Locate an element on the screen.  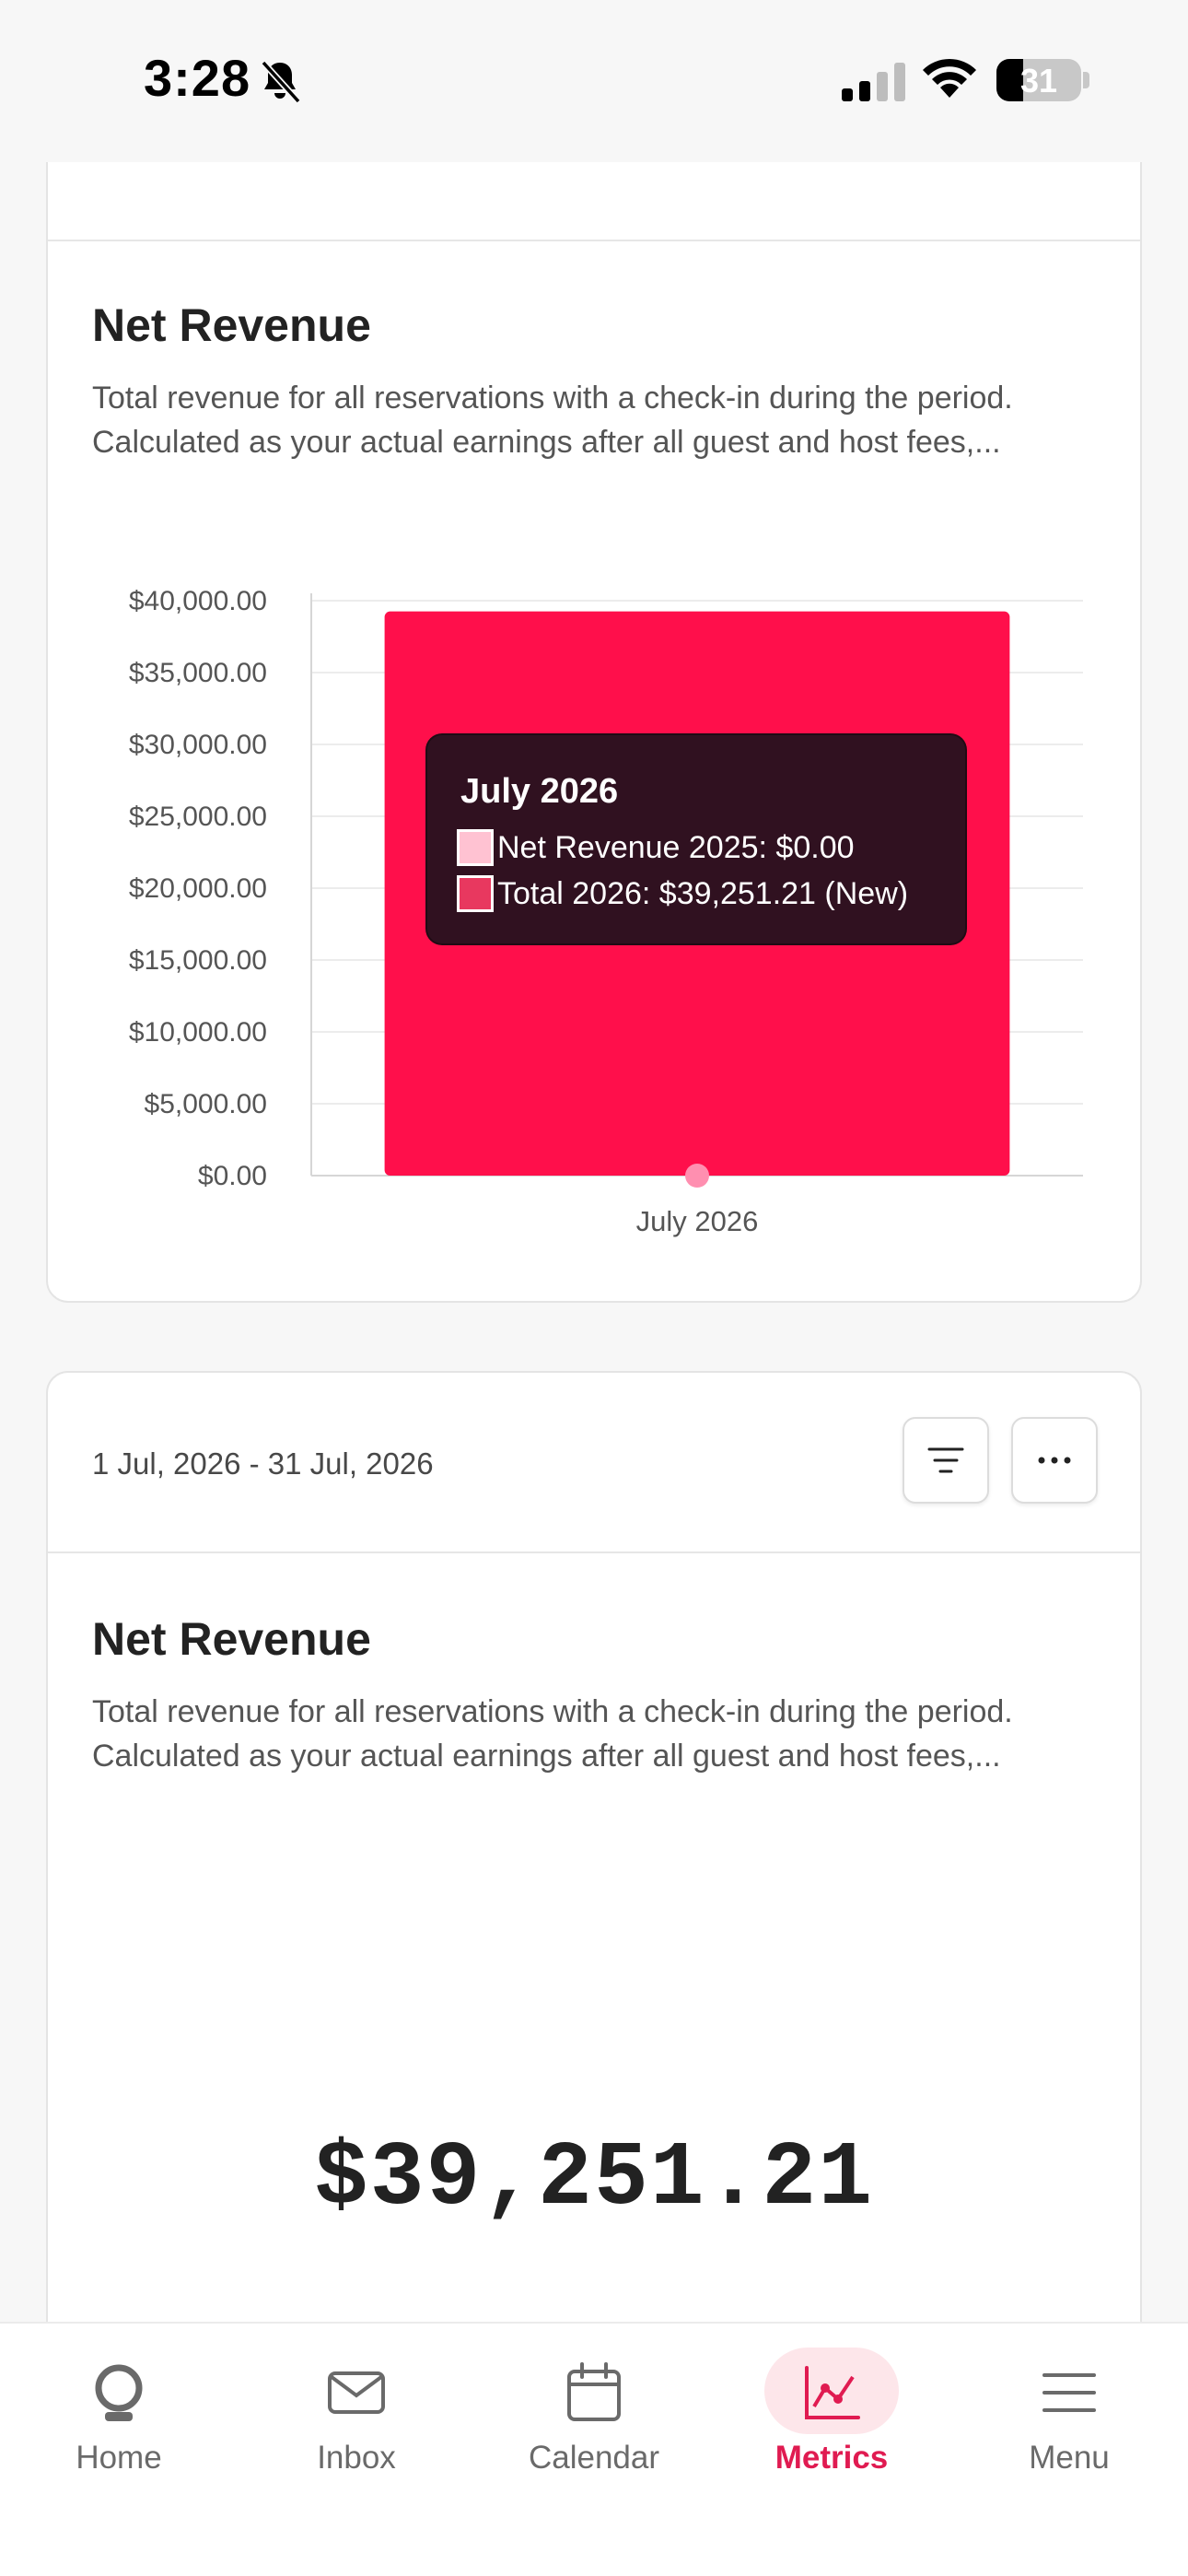
more-icon is located at coordinates (1054, 1460).